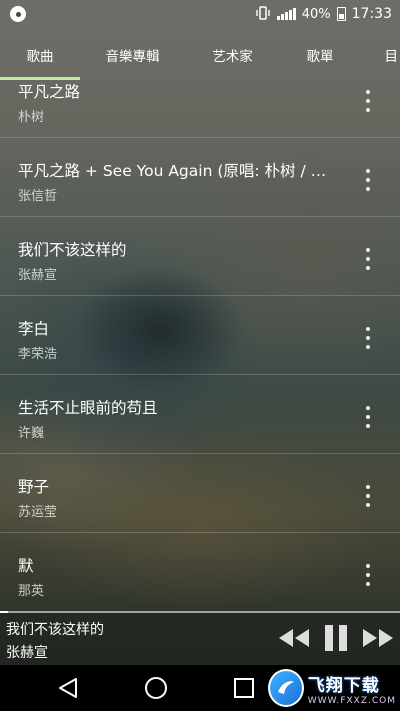  I want to click on rewind-icon, so click(294, 638).